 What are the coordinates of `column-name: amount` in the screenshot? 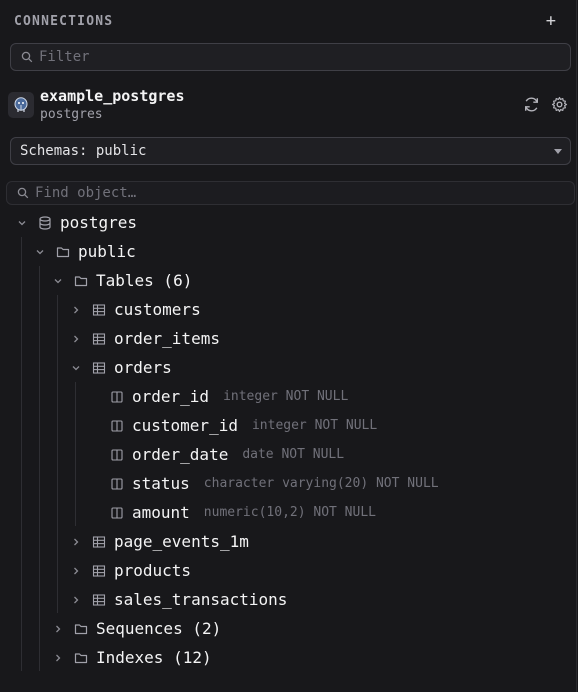 It's located at (161, 512).